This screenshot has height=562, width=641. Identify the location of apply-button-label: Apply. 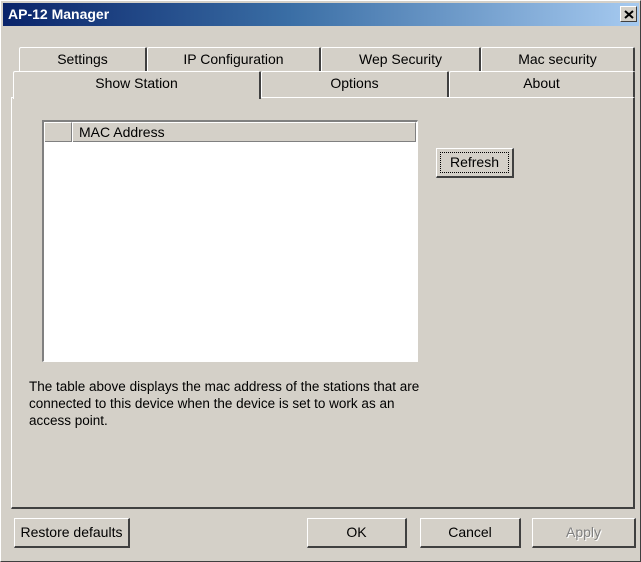
(583, 532).